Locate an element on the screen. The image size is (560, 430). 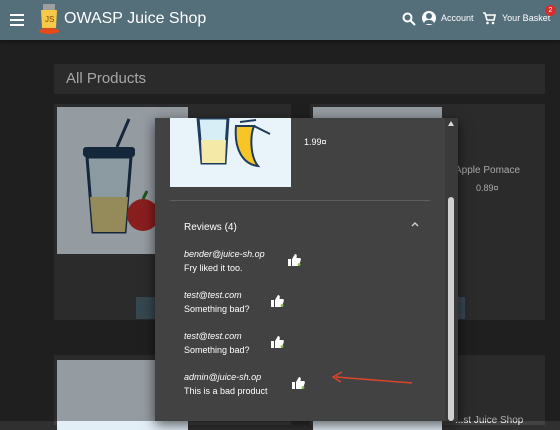
scrollbar-thumb is located at coordinates (451, 309).